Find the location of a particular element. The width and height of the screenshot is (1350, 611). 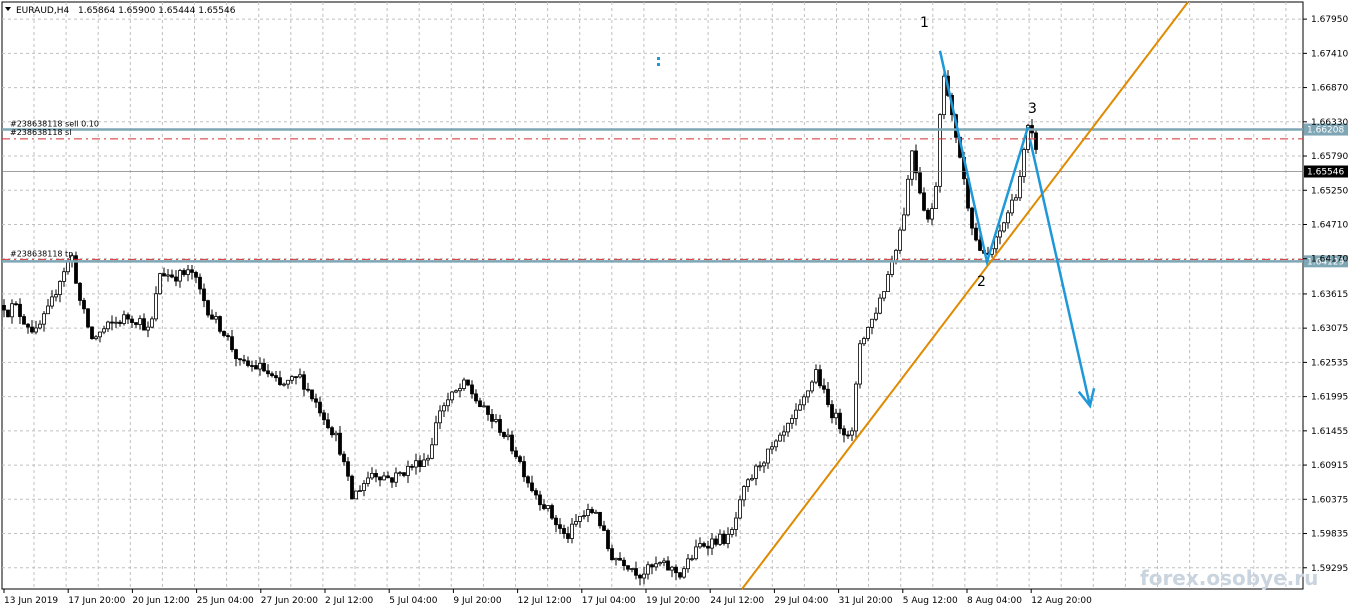

watermark: forex.osobye.ru is located at coordinates (1229, 578).